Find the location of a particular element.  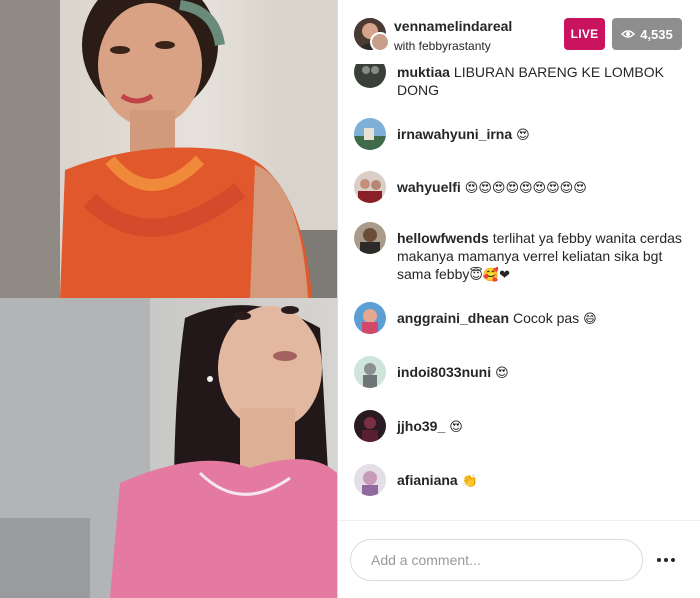

viewer-count: 4,535 is located at coordinates (656, 34).